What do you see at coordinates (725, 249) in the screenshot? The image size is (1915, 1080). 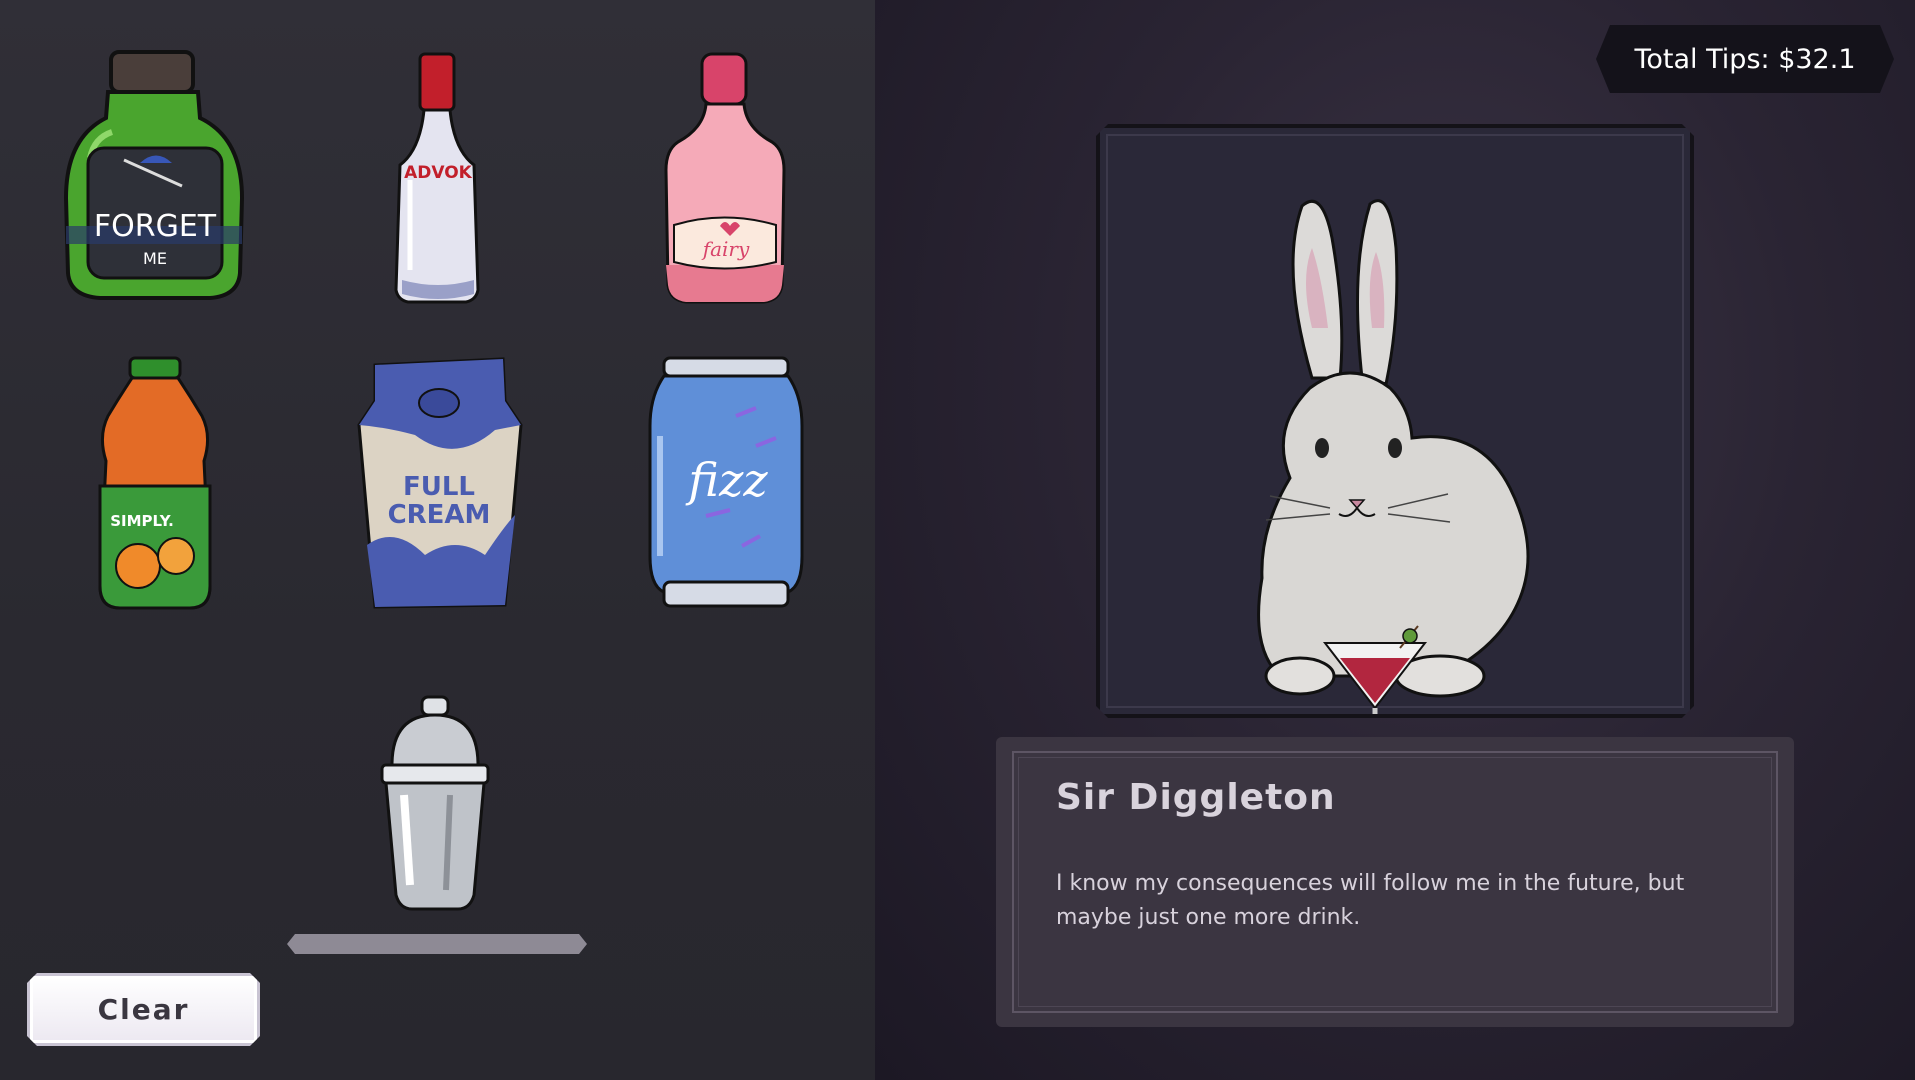 I see `fairy-label: fairy` at bounding box center [725, 249].